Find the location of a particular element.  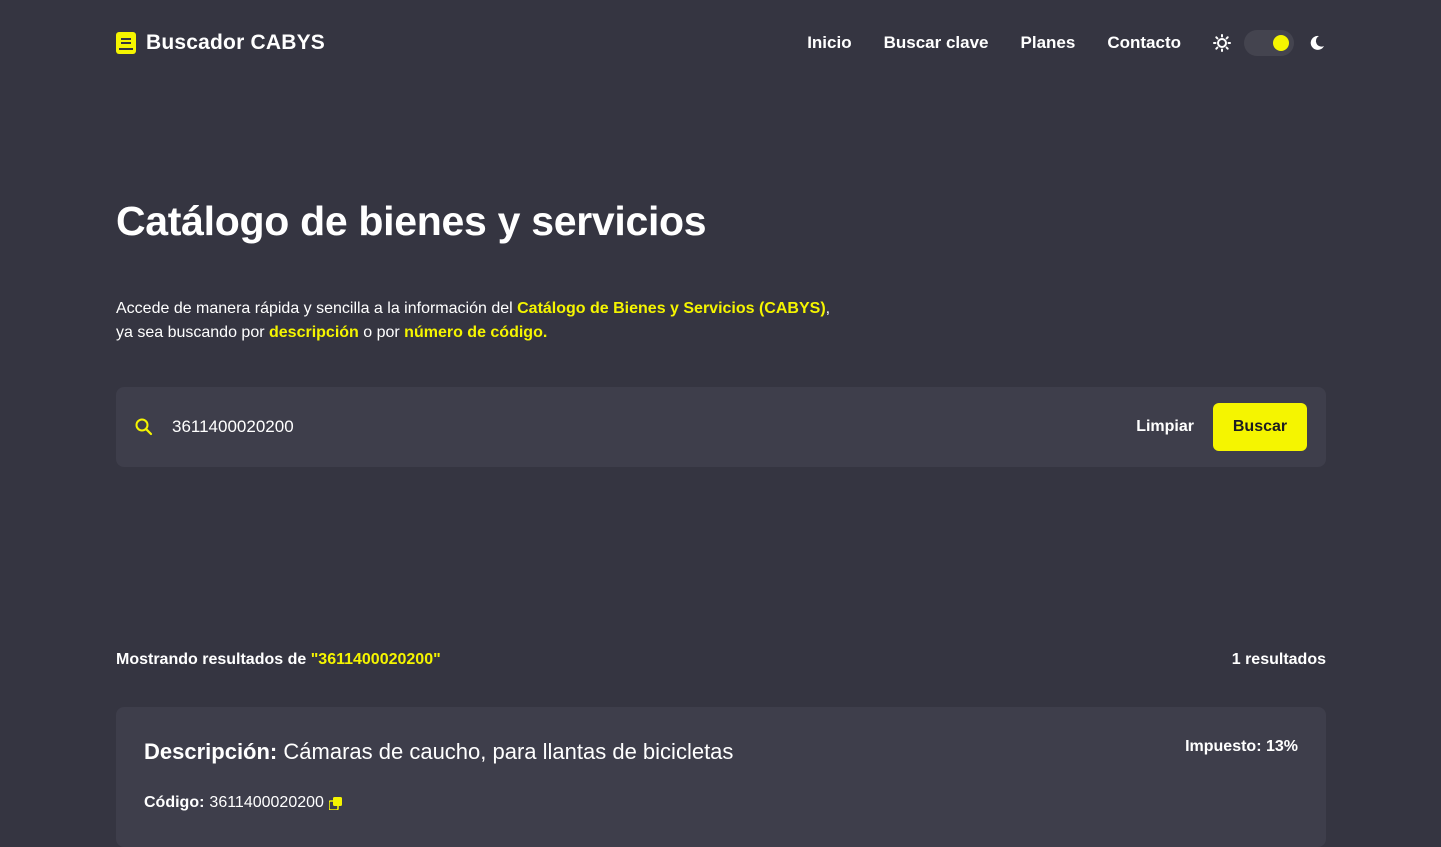

search-icon is located at coordinates (144, 427).